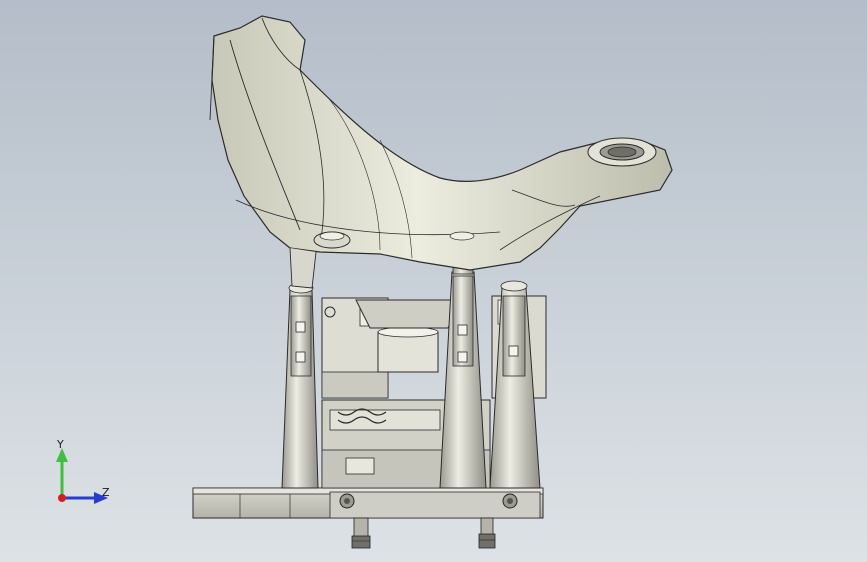 This screenshot has height=562, width=867. I want to click on triad-axes-icon, so click(82, 476).